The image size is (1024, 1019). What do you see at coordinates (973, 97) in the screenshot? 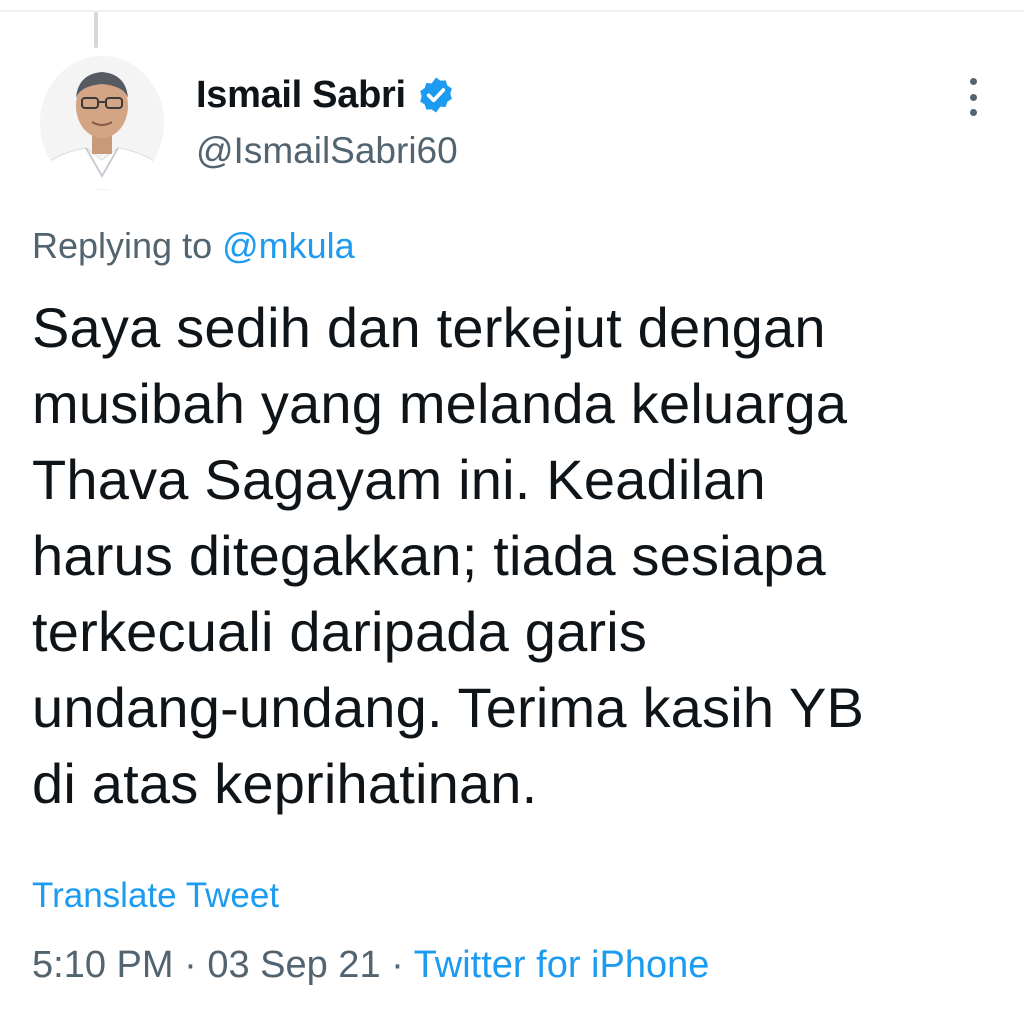
I see `more-options-icon` at bounding box center [973, 97].